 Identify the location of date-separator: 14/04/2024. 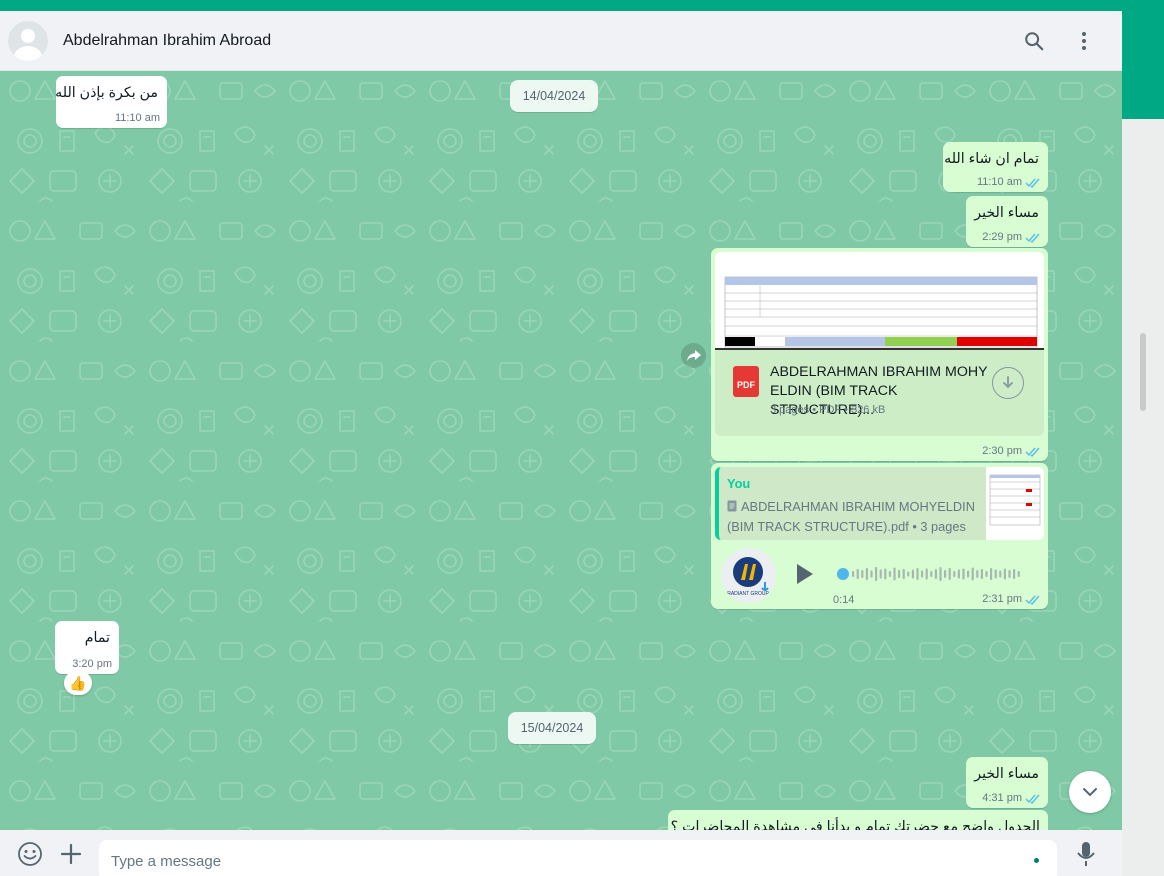
(554, 96).